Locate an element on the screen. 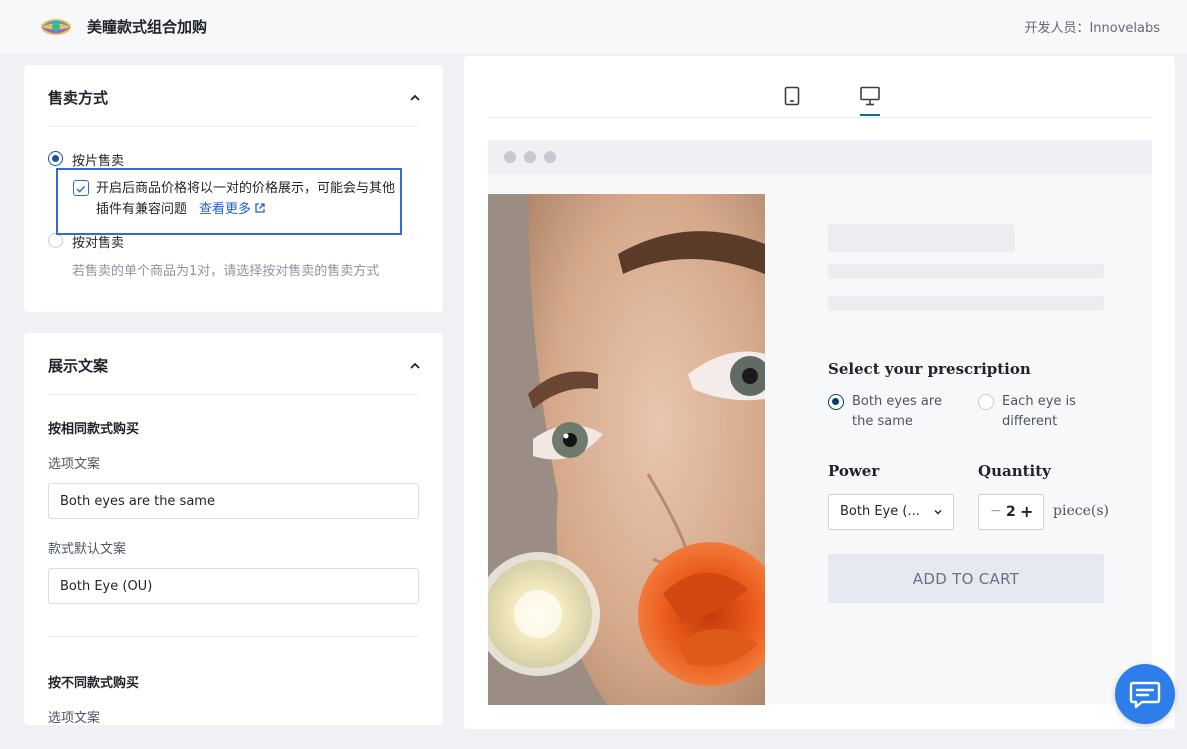 This screenshot has height=749, width=1187. check-icon is located at coordinates (81, 189).